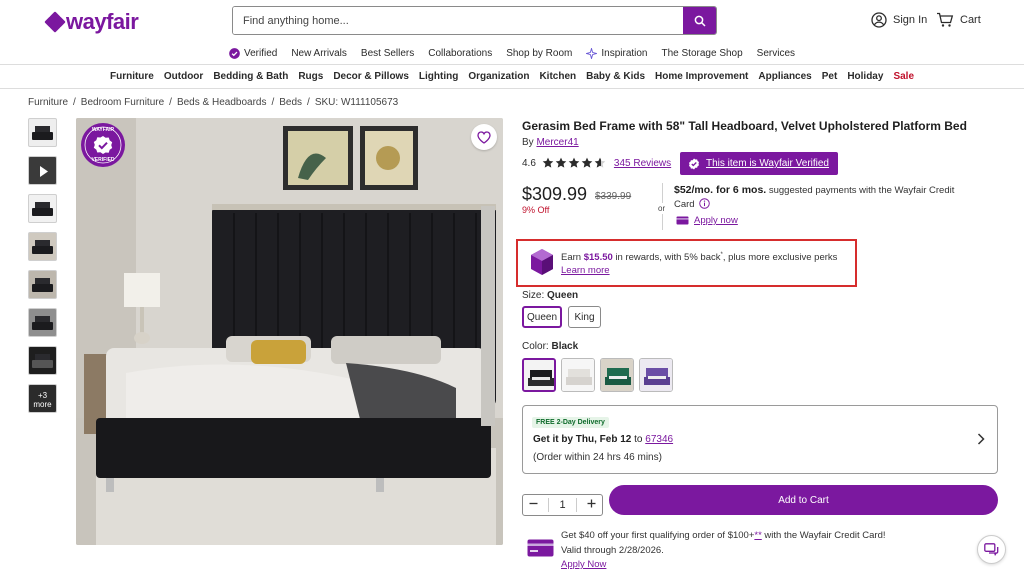 The image size is (1024, 582). What do you see at coordinates (612, 550) in the screenshot?
I see `promo-valid-through: Valid through 2/28/2026.` at bounding box center [612, 550].